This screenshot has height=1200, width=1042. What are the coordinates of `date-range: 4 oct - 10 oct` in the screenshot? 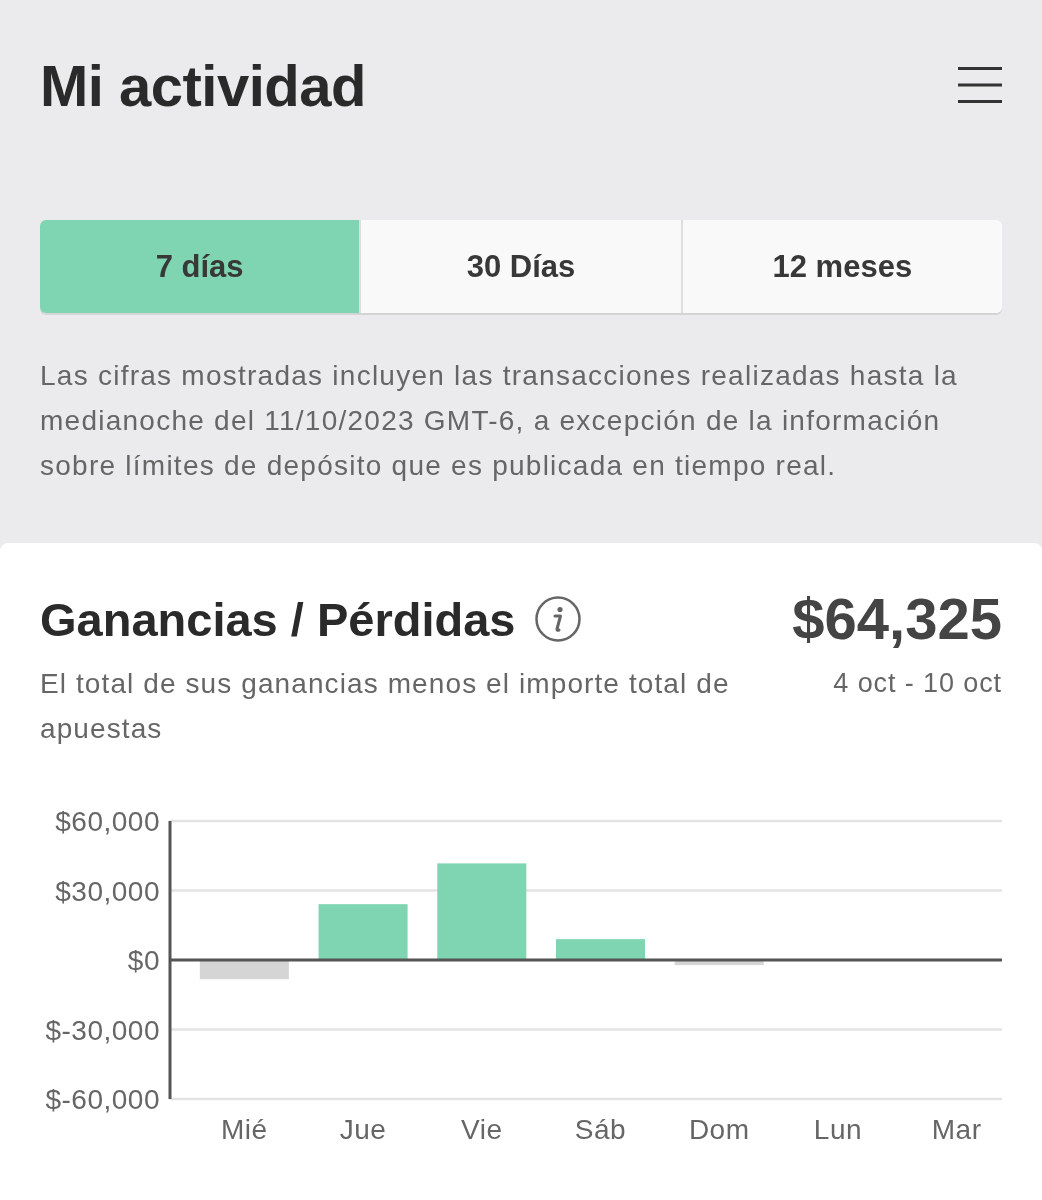 It's located at (917, 683).